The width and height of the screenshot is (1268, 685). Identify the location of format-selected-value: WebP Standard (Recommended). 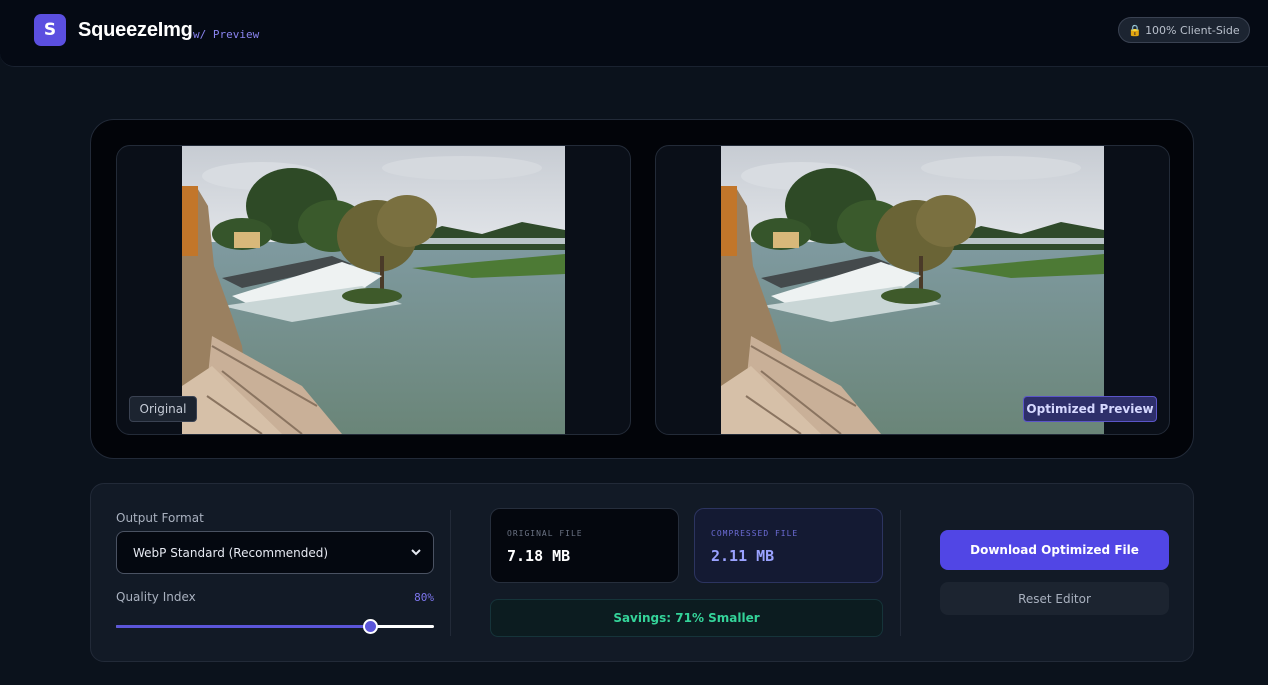
(231, 552).